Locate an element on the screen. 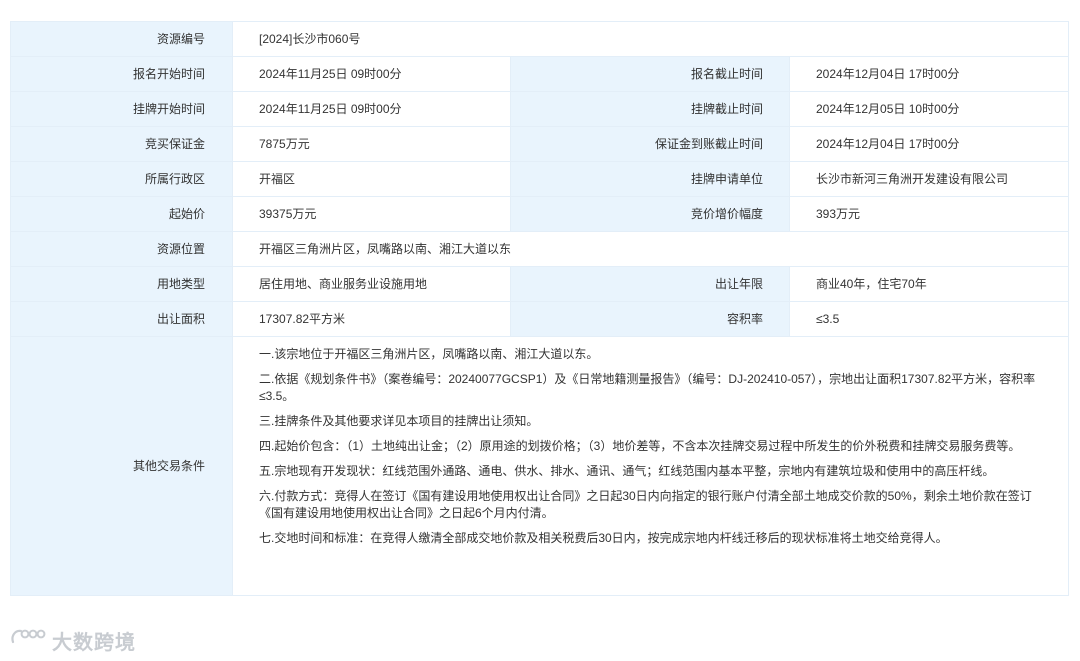 The width and height of the screenshot is (1080, 661). applicant-label: 挂牌申请单位 is located at coordinates (650, 179).